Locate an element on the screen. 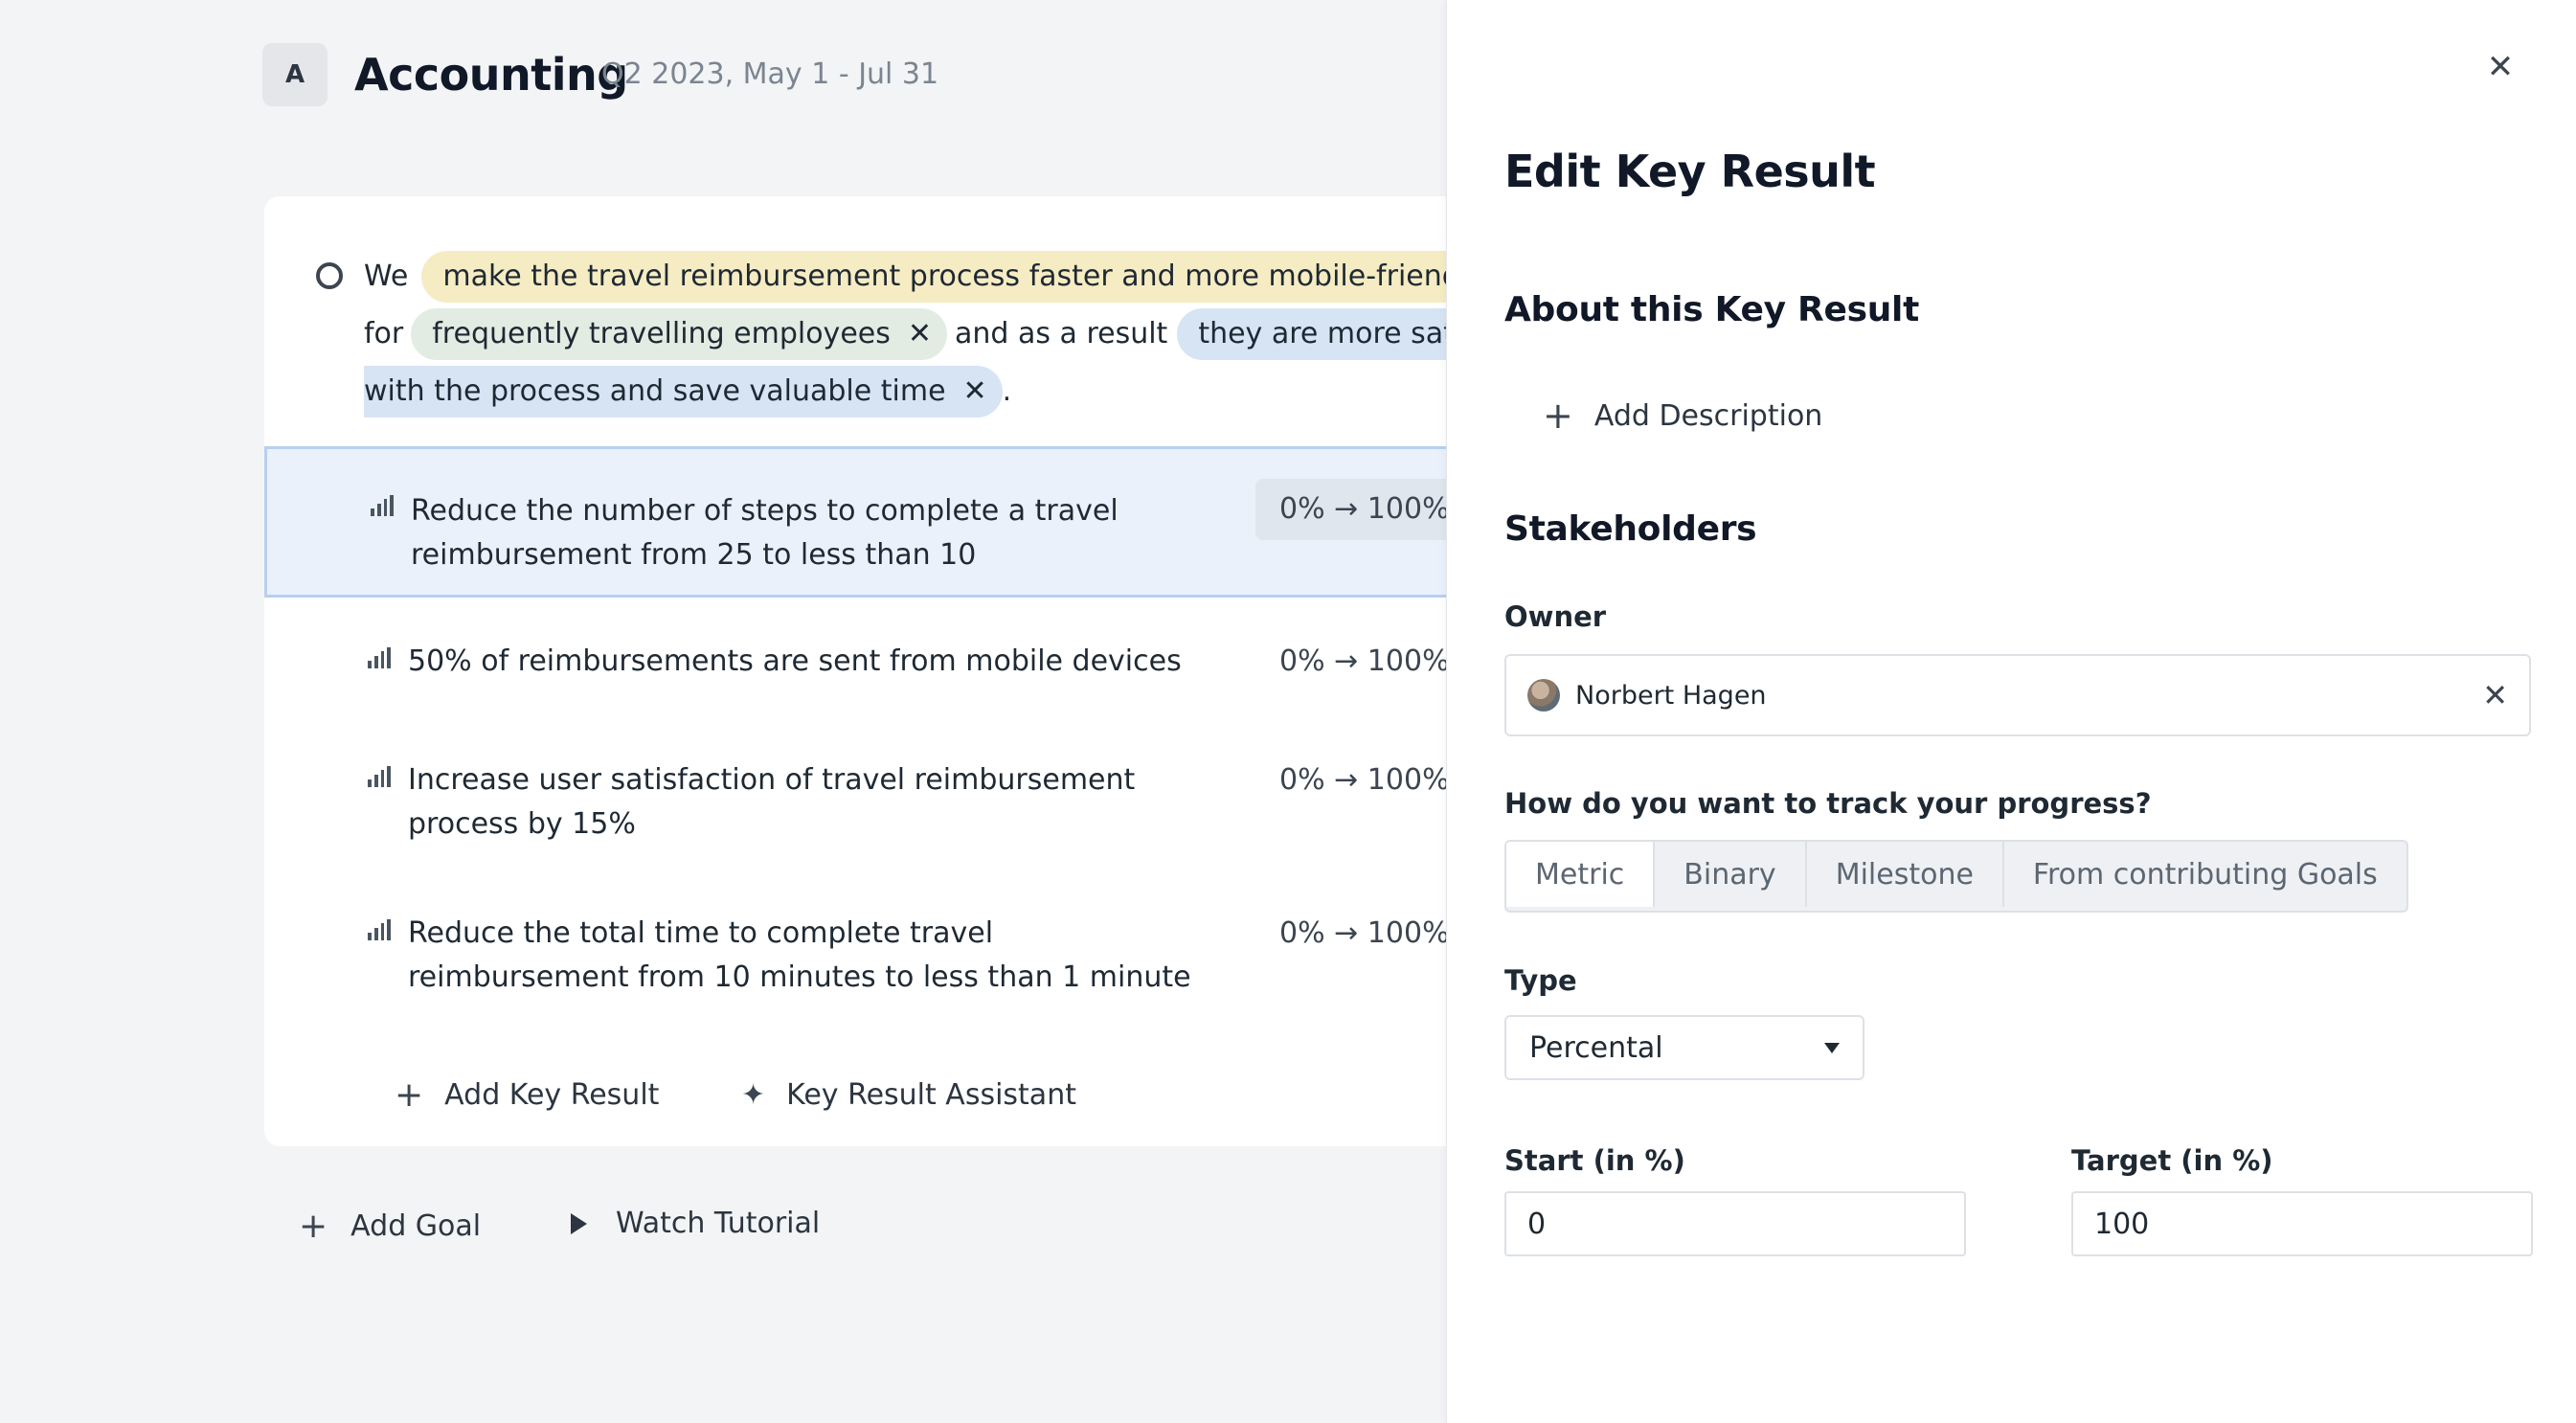  goal-audience-chip: frequently travelling employees ✕ is located at coordinates (679, 334).